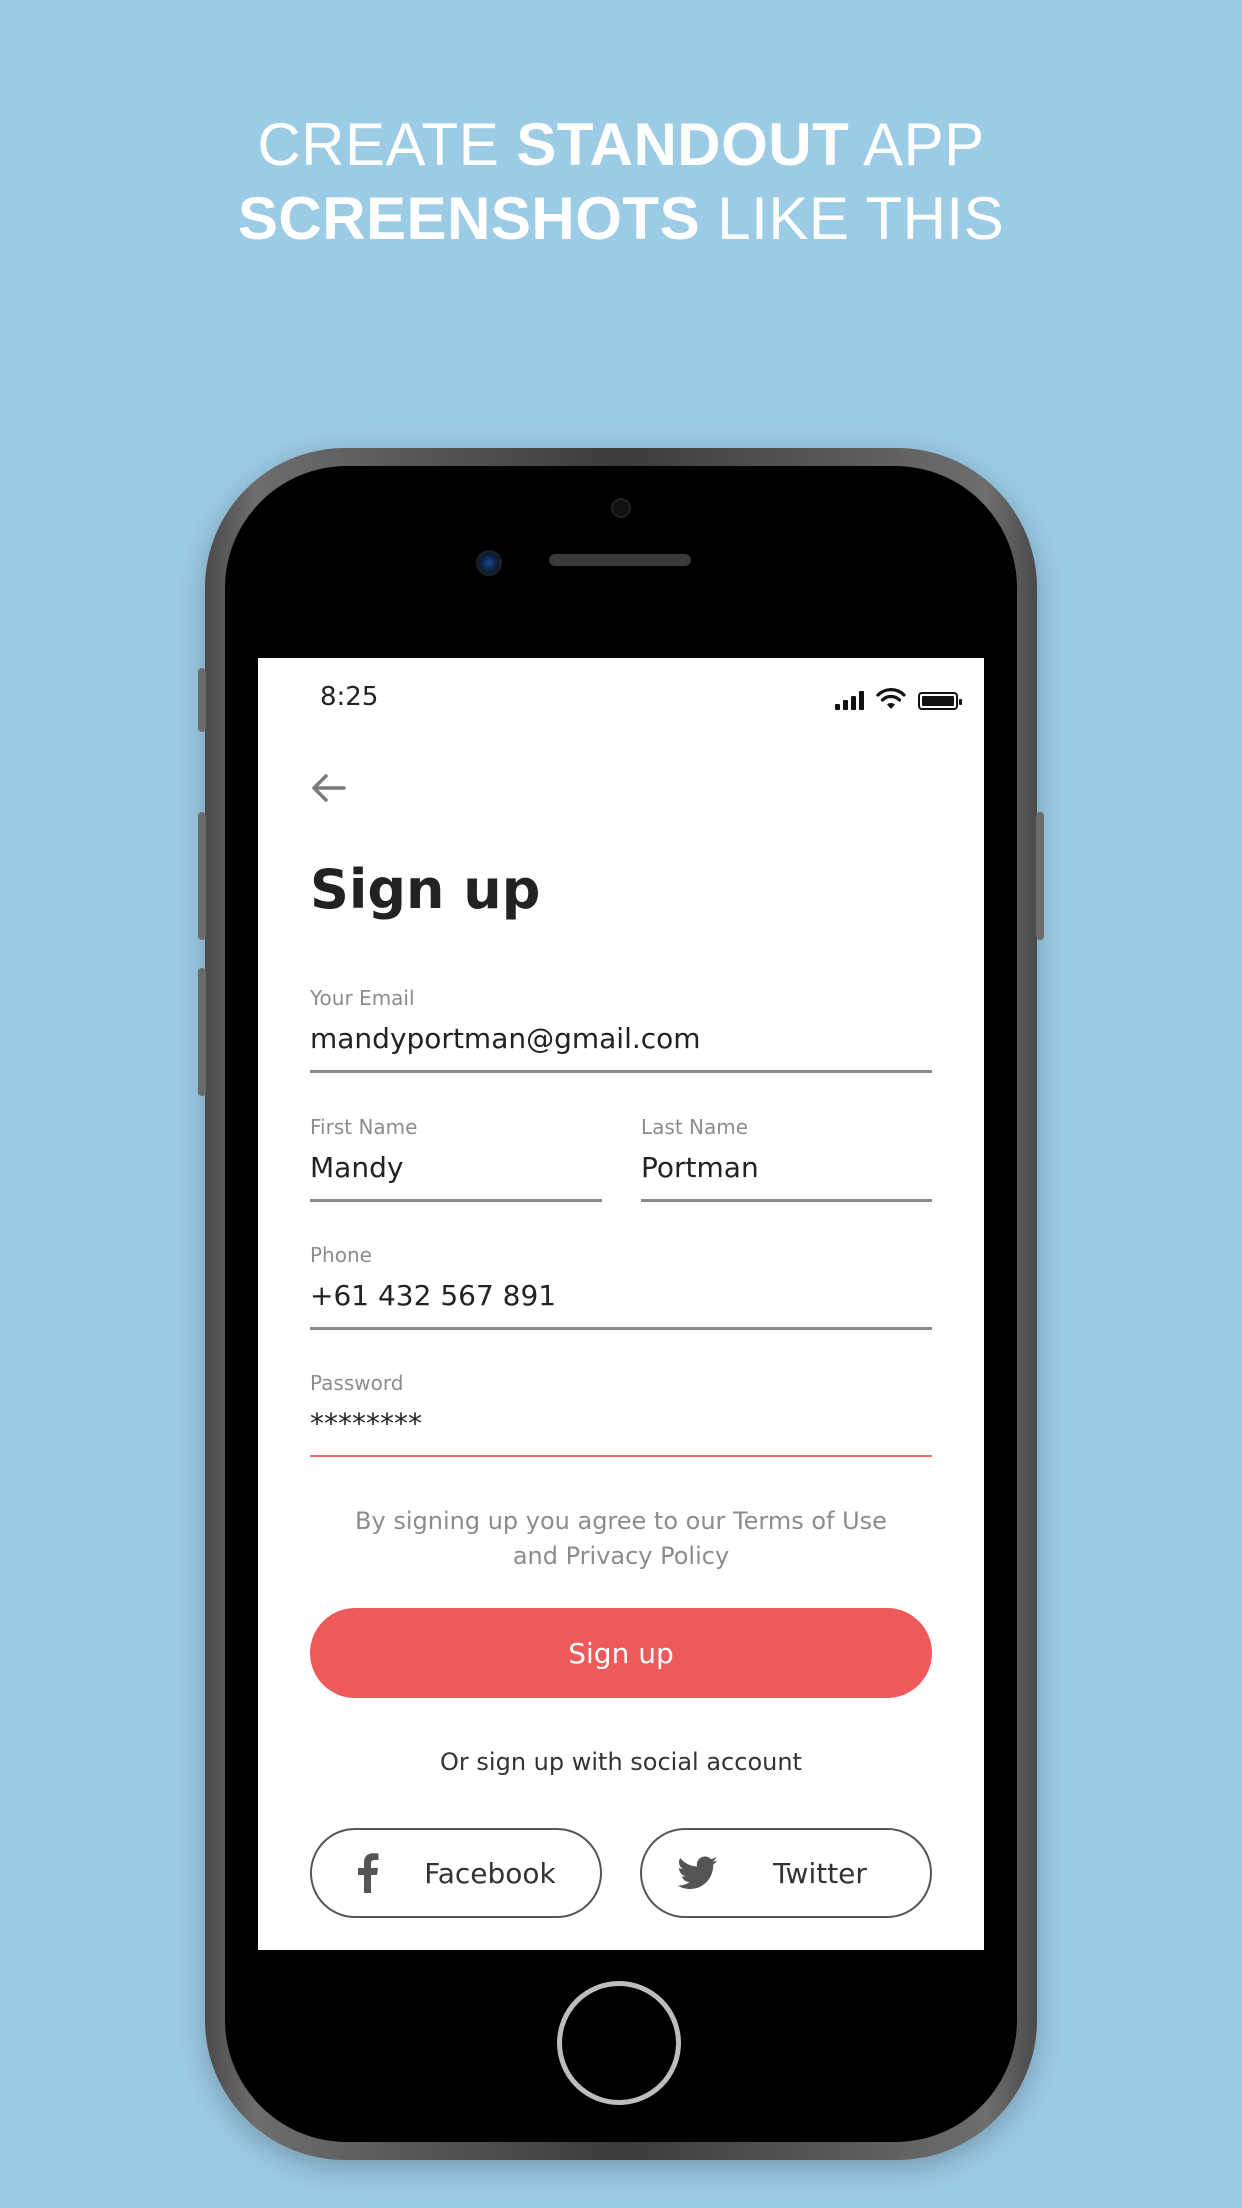 The width and height of the screenshot is (1242, 2208). Describe the element at coordinates (456, 1175) in the screenshot. I see `first-name-input: Mandy` at that location.